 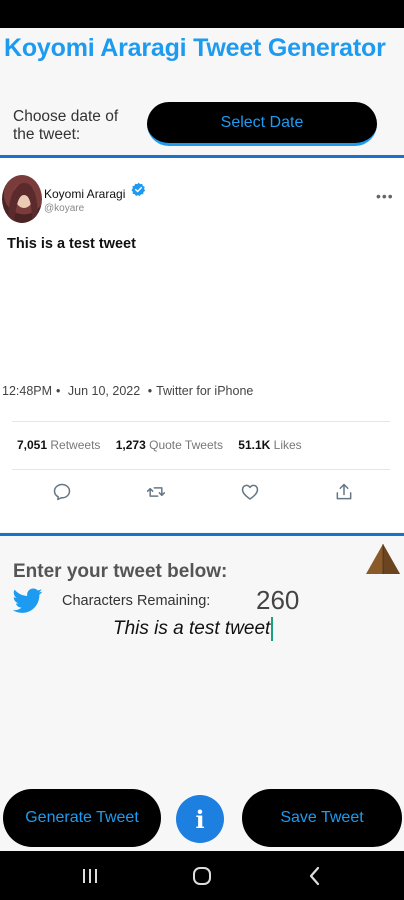 What do you see at coordinates (85, 194) in the screenshot?
I see `display-name: Koyomi Araragi` at bounding box center [85, 194].